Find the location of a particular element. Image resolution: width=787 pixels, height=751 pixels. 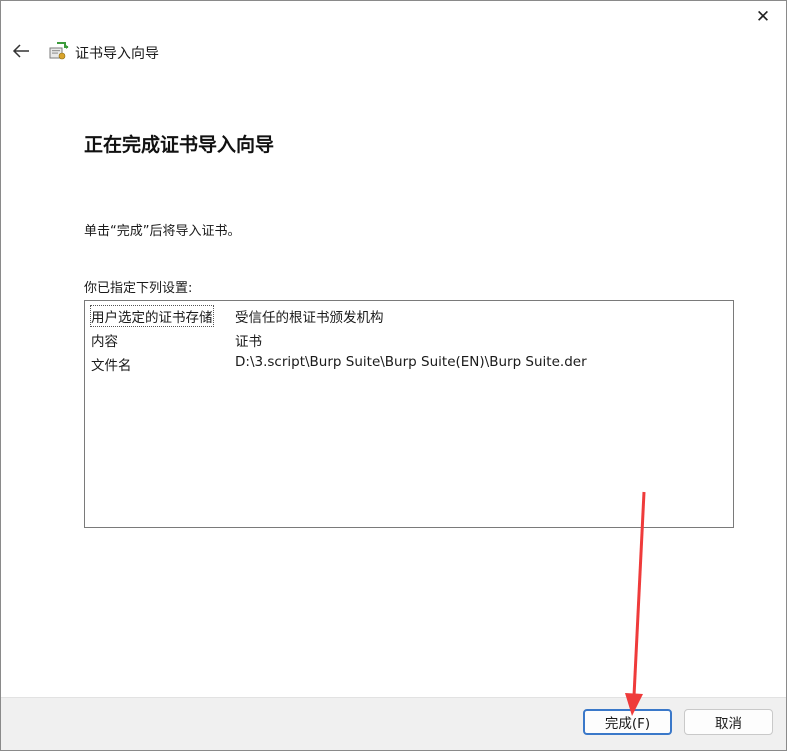

settings-key: 文件名 is located at coordinates (111, 366).